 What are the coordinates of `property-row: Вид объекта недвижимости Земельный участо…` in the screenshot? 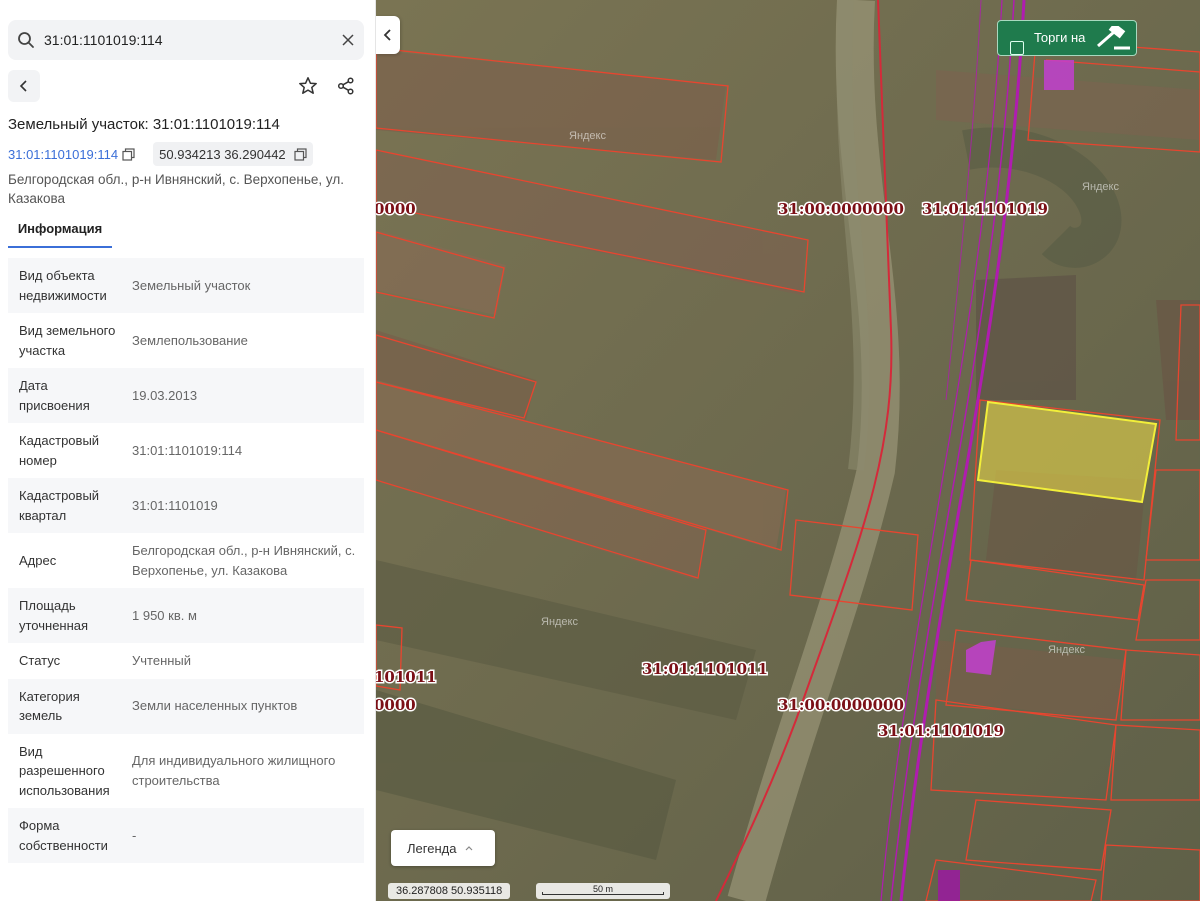 It's located at (186, 285).